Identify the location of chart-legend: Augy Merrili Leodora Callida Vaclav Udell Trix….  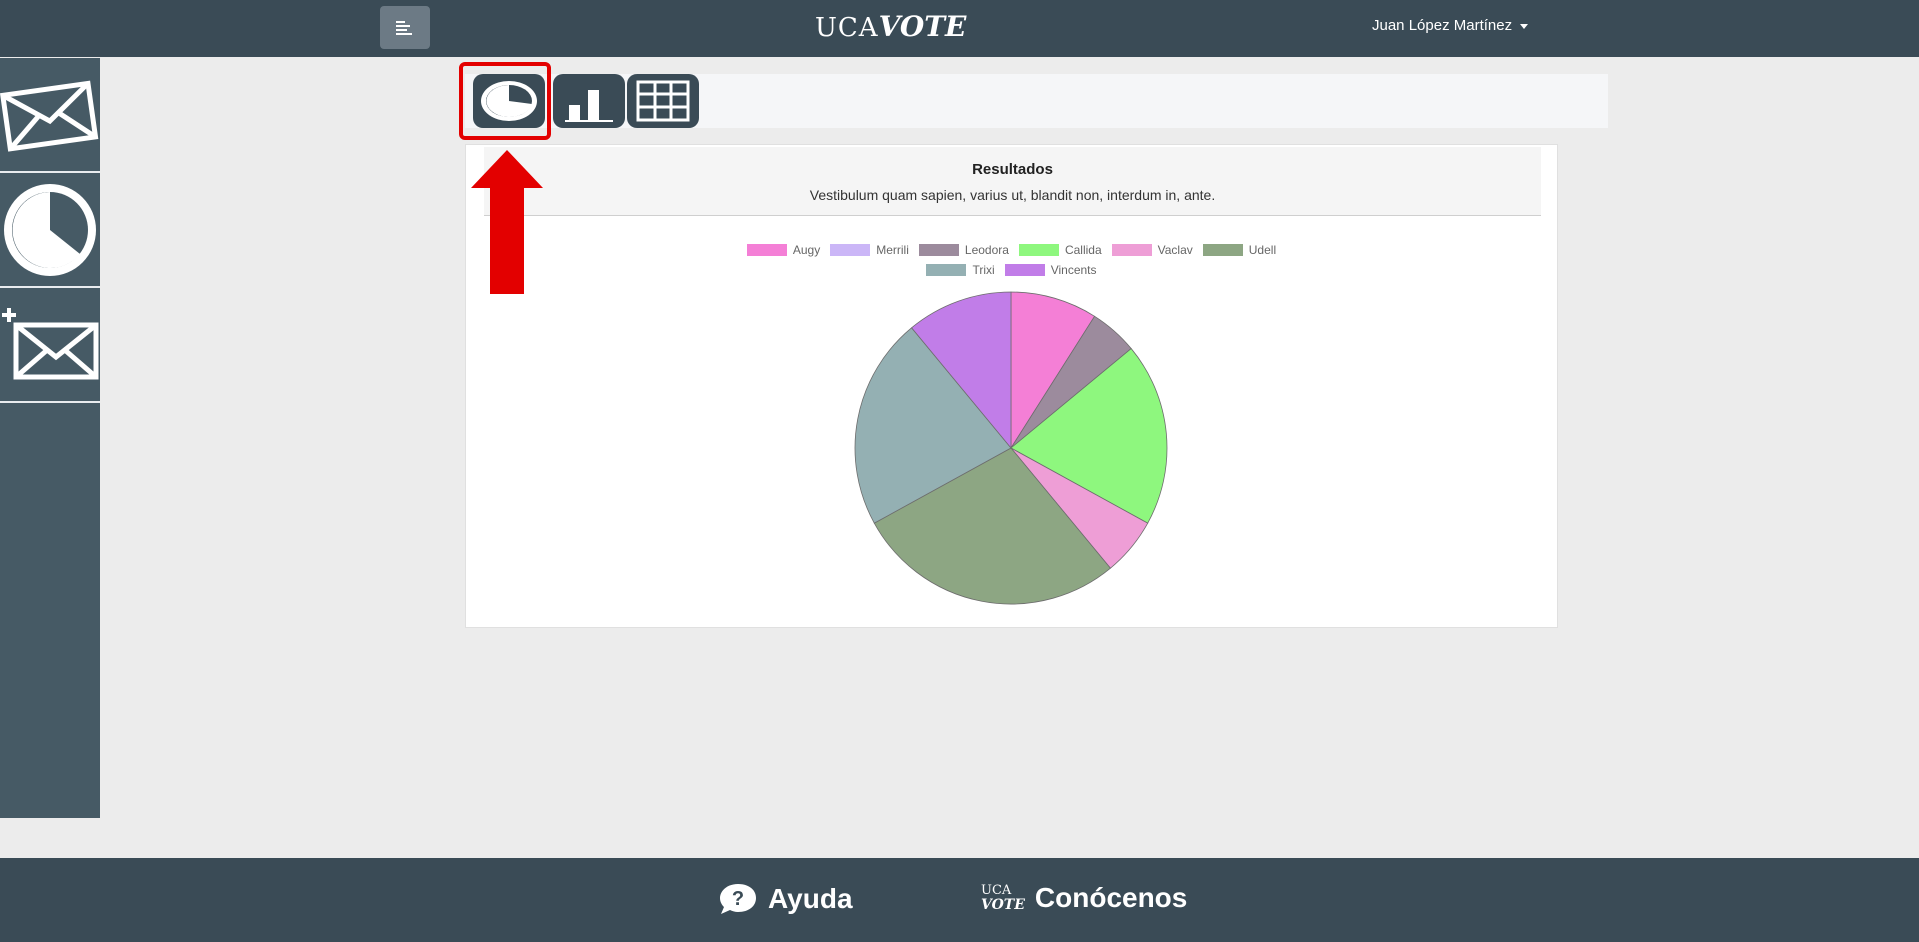
(1011, 263).